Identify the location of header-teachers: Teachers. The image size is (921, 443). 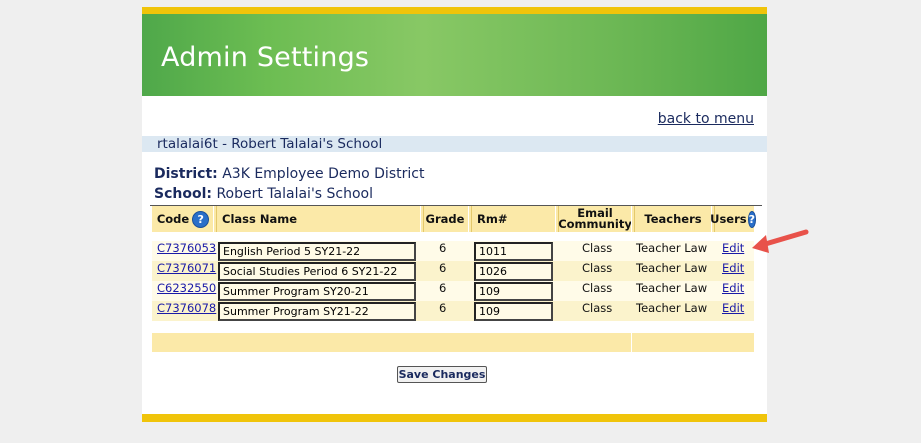
(673, 218).